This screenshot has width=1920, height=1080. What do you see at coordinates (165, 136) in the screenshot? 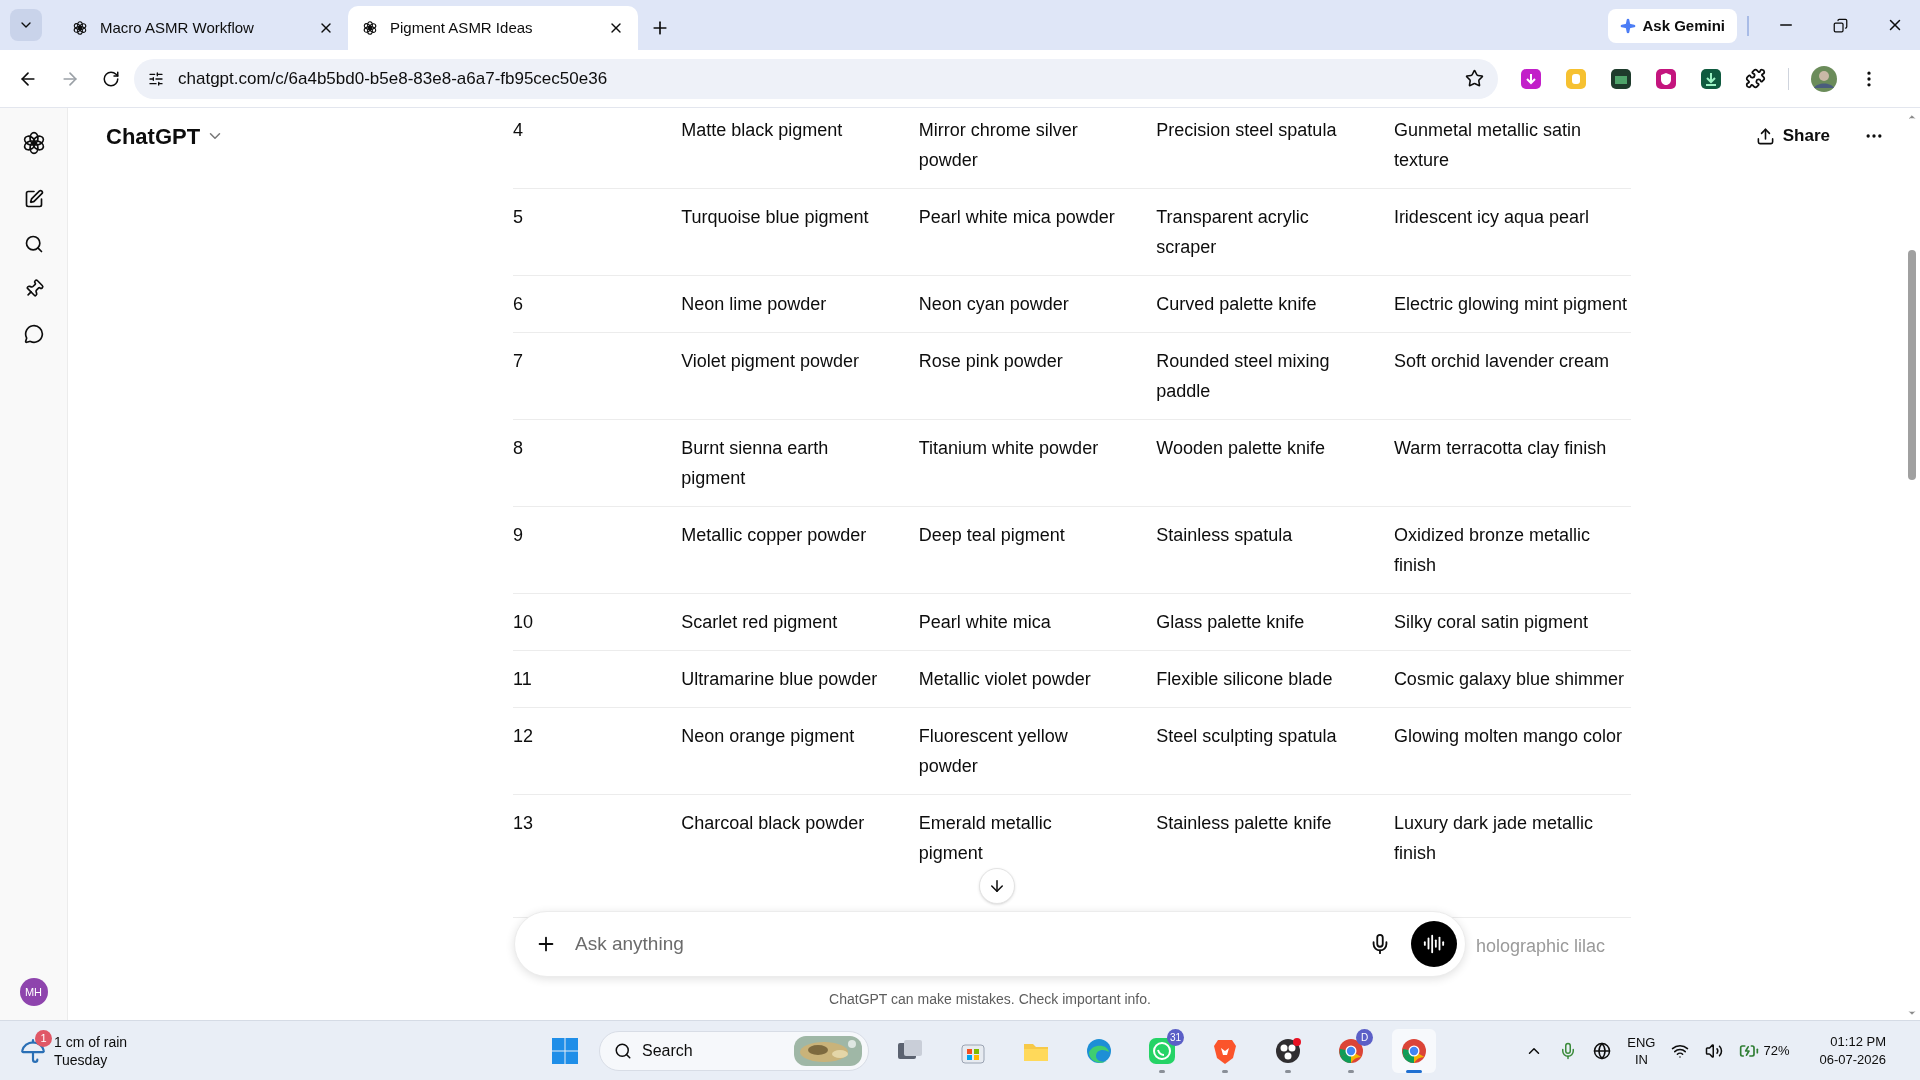
I see `model-selector: ChatGPT` at bounding box center [165, 136].